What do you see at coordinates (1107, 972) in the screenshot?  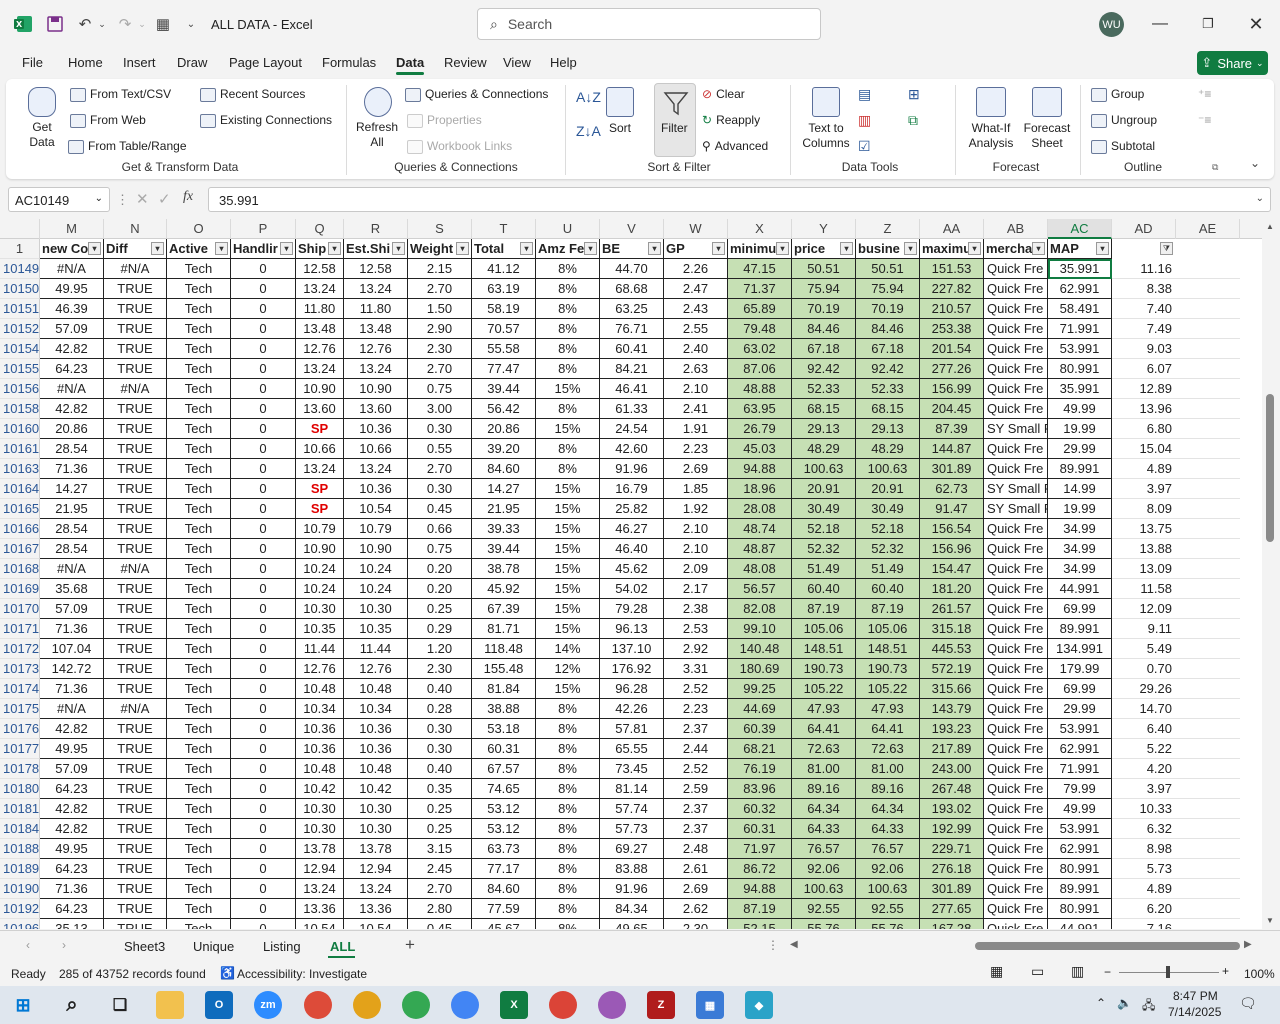 I see `zoom-out-icon: −` at bounding box center [1107, 972].